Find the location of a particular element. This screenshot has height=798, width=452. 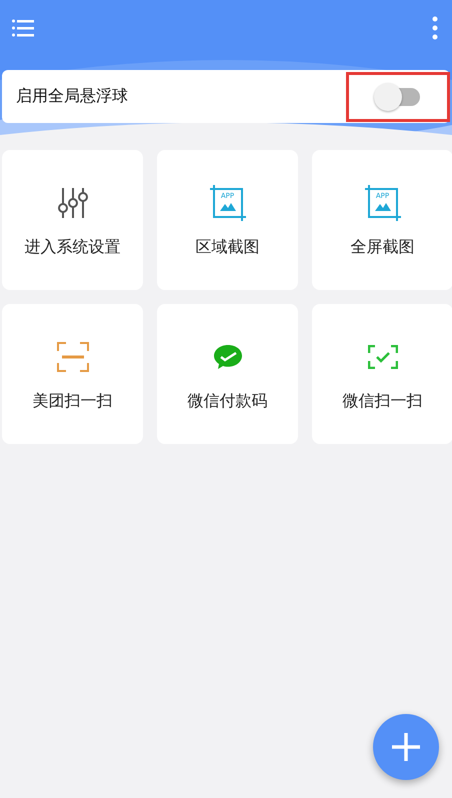

shortcut-tile: 微信扫一扫 is located at coordinates (382, 374).